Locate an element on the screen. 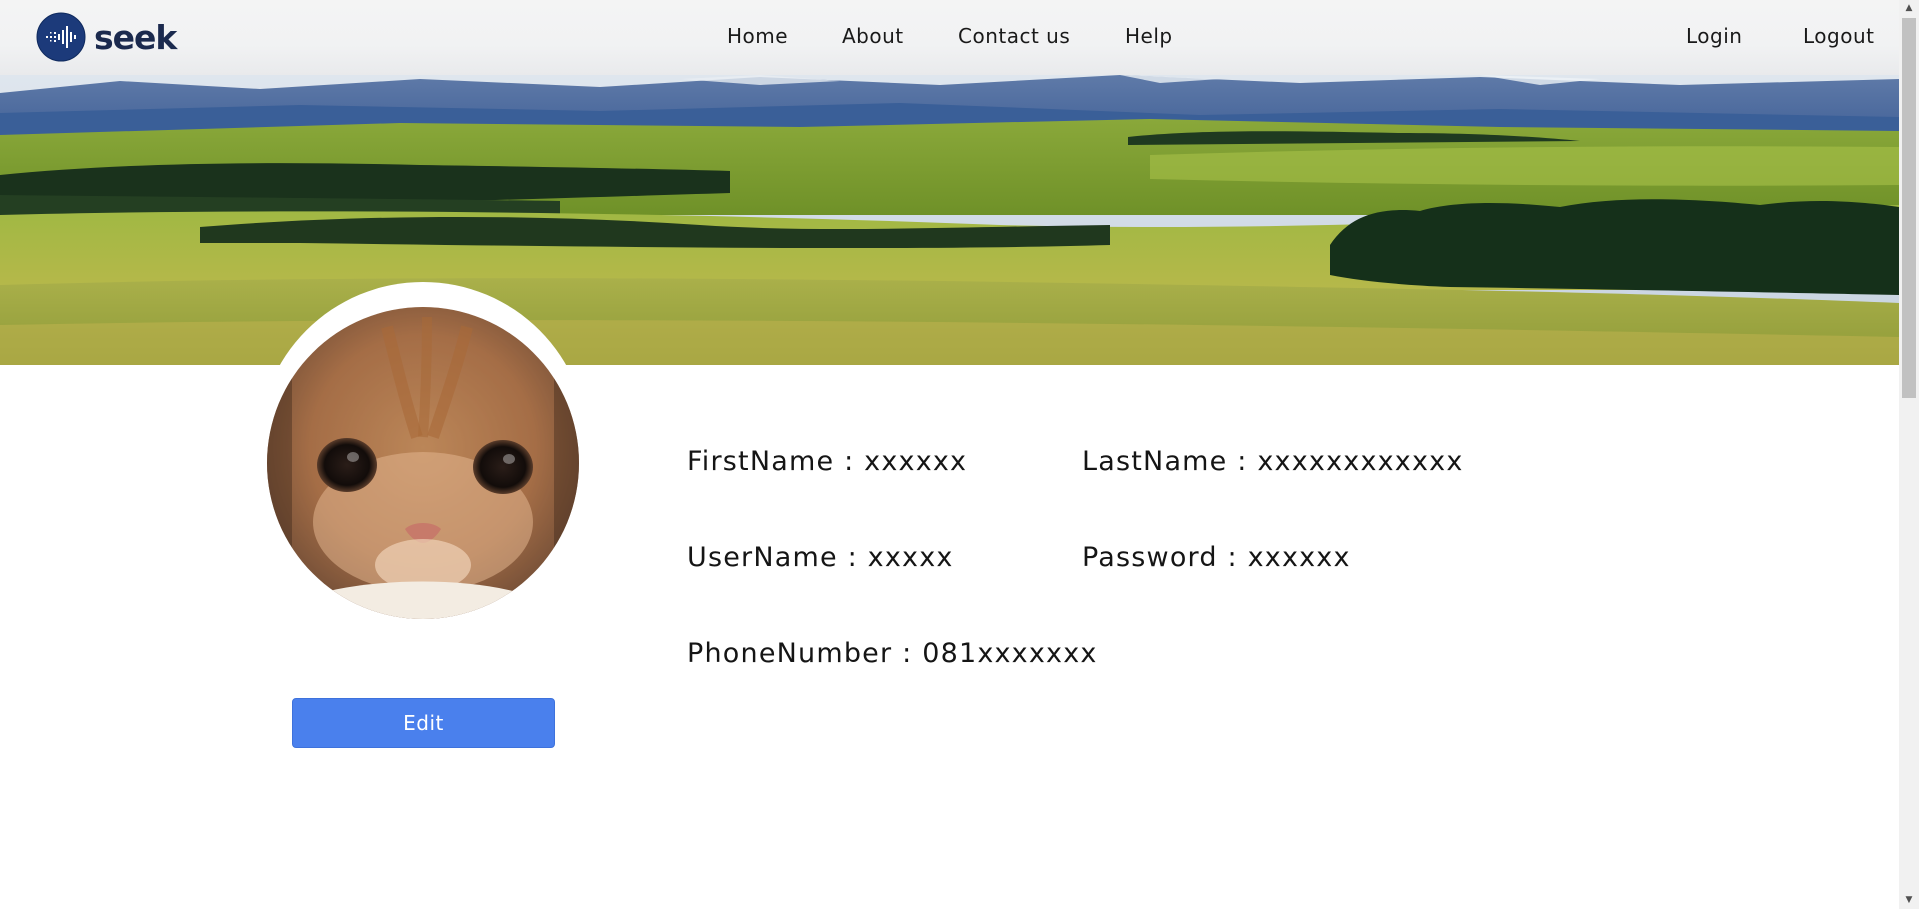 The width and height of the screenshot is (1919, 909). username-value: xxxxx is located at coordinates (910, 557).